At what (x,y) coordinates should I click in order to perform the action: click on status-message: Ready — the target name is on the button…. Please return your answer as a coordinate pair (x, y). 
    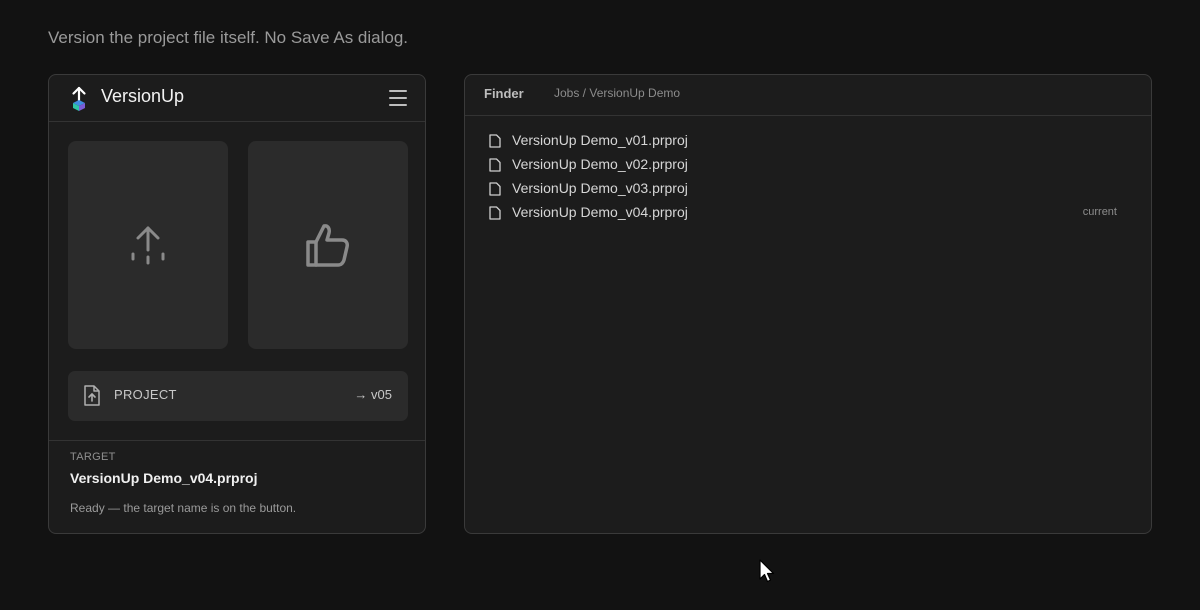
    Looking at the image, I should click on (183, 508).